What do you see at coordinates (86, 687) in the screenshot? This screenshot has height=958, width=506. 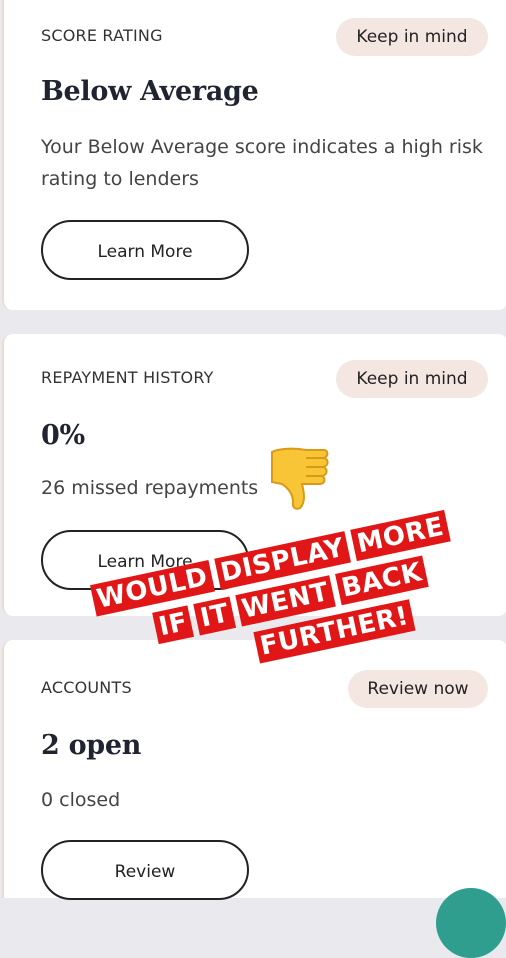 I see `accounts-label: ACCOUNTS` at bounding box center [86, 687].